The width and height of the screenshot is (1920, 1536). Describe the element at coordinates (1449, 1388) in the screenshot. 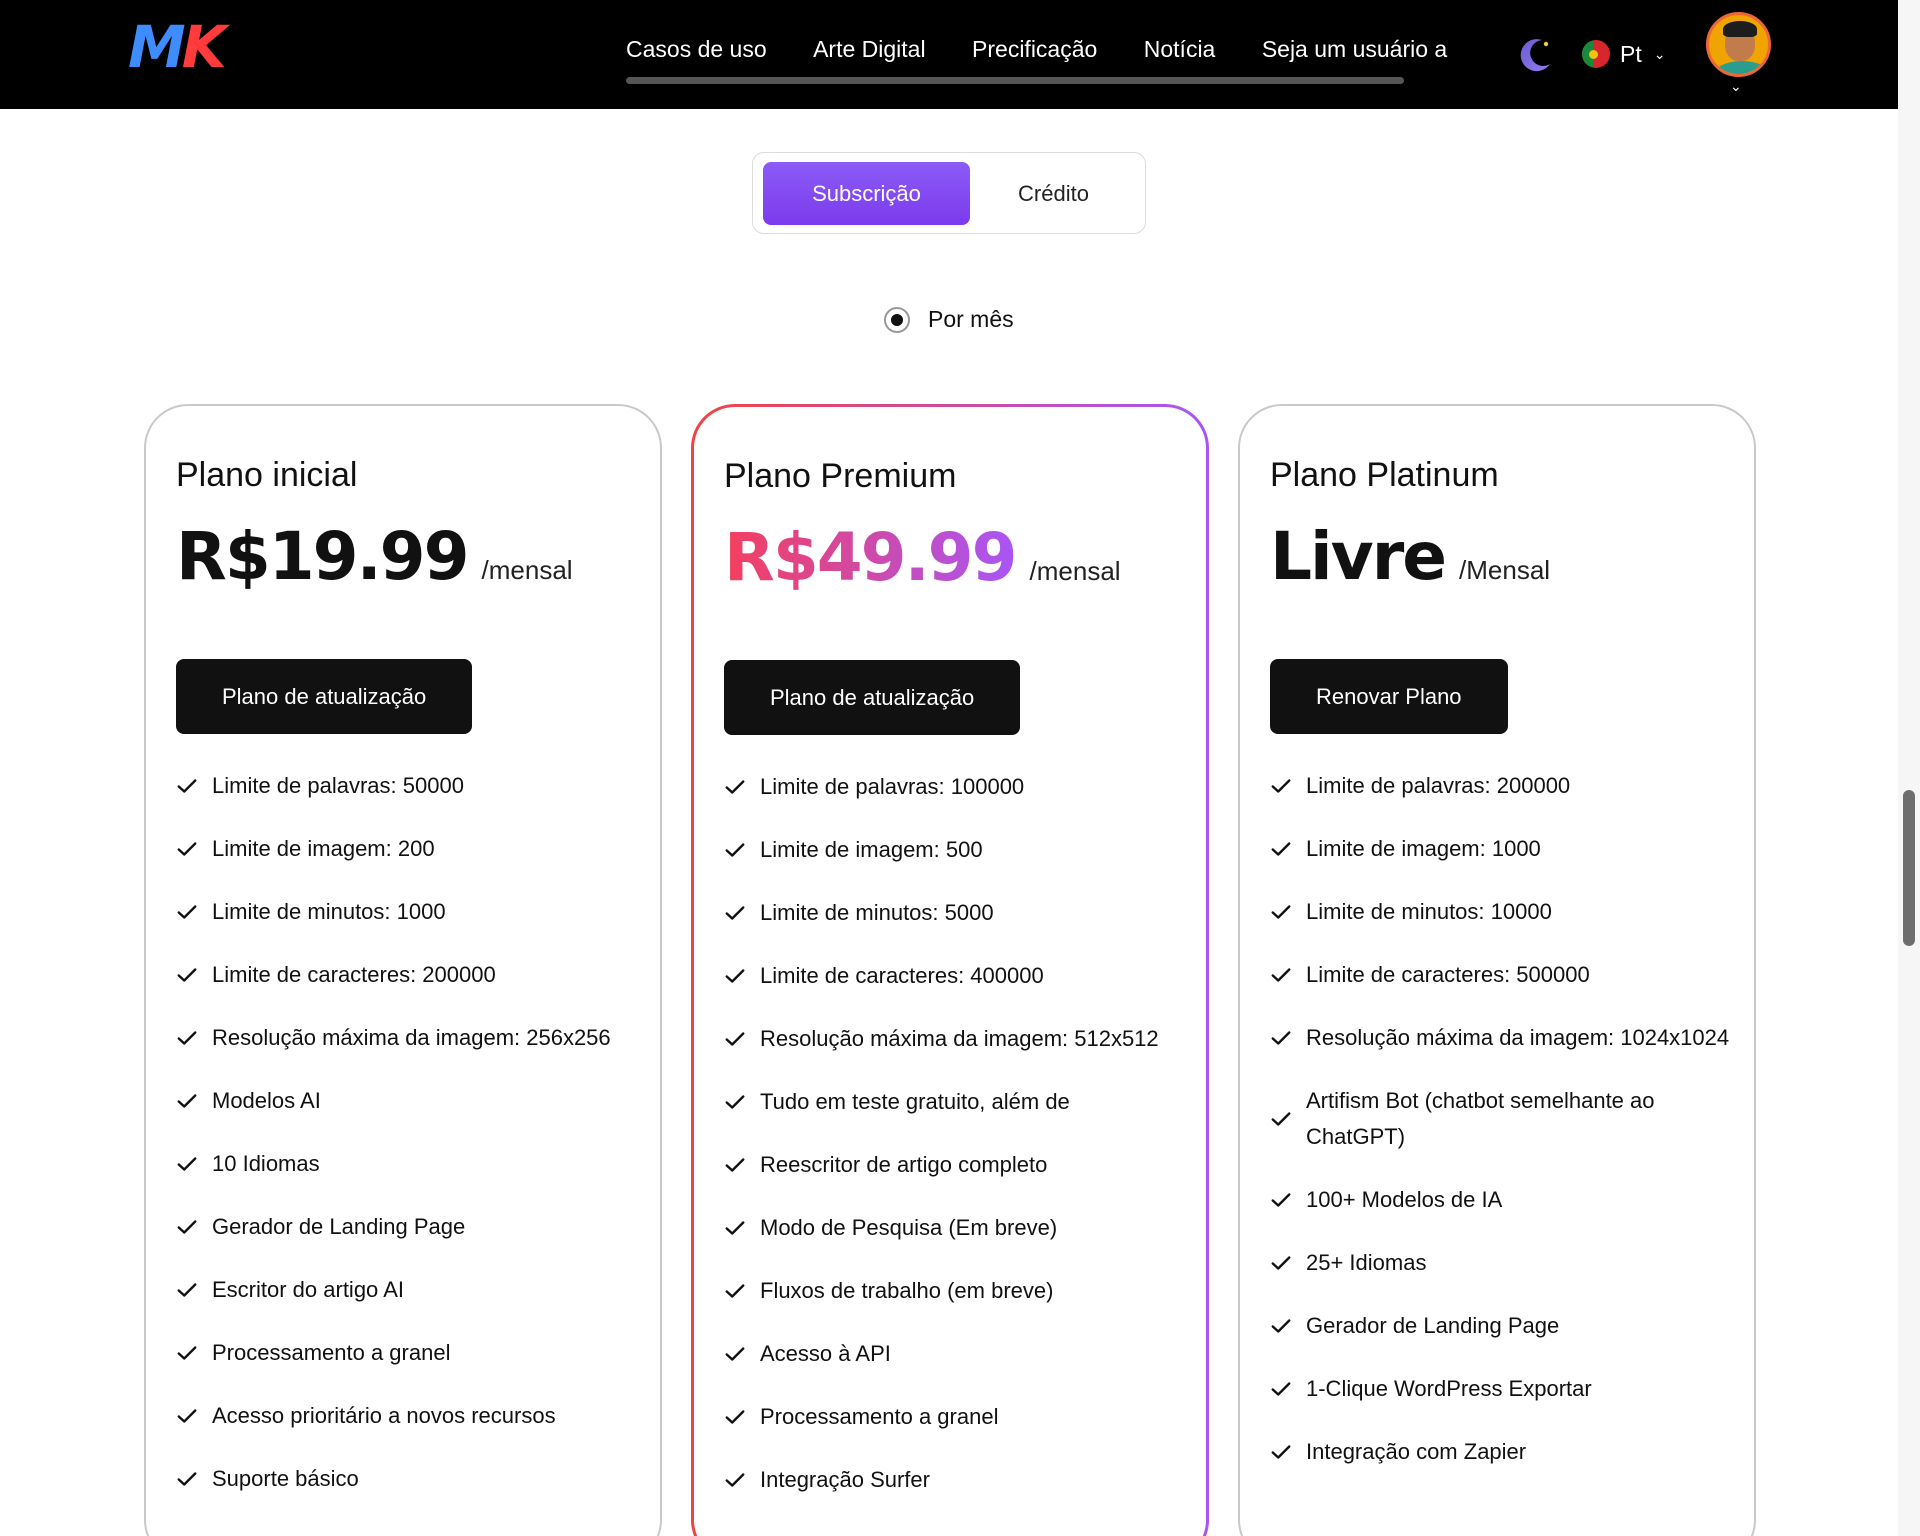

I see `feature-label: 1-Clique WordPress Exportar` at that location.